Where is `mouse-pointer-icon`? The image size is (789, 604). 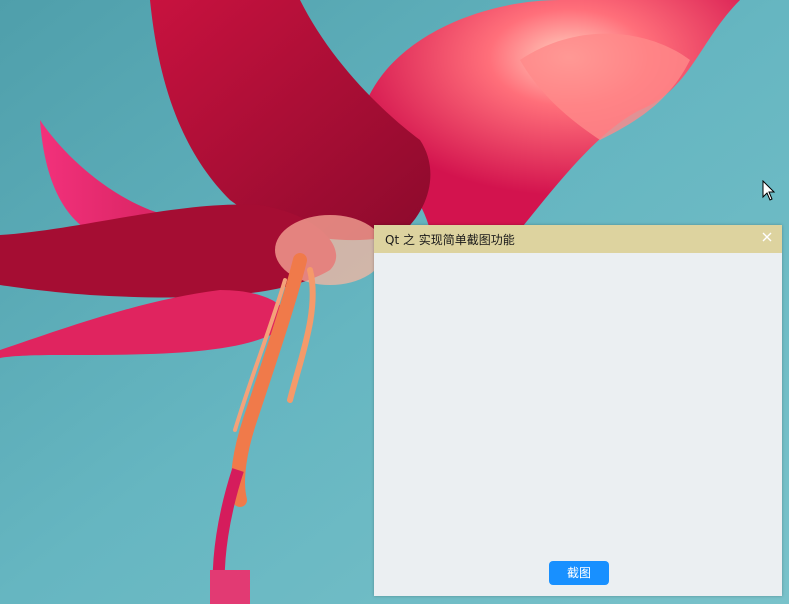 mouse-pointer-icon is located at coordinates (769, 190).